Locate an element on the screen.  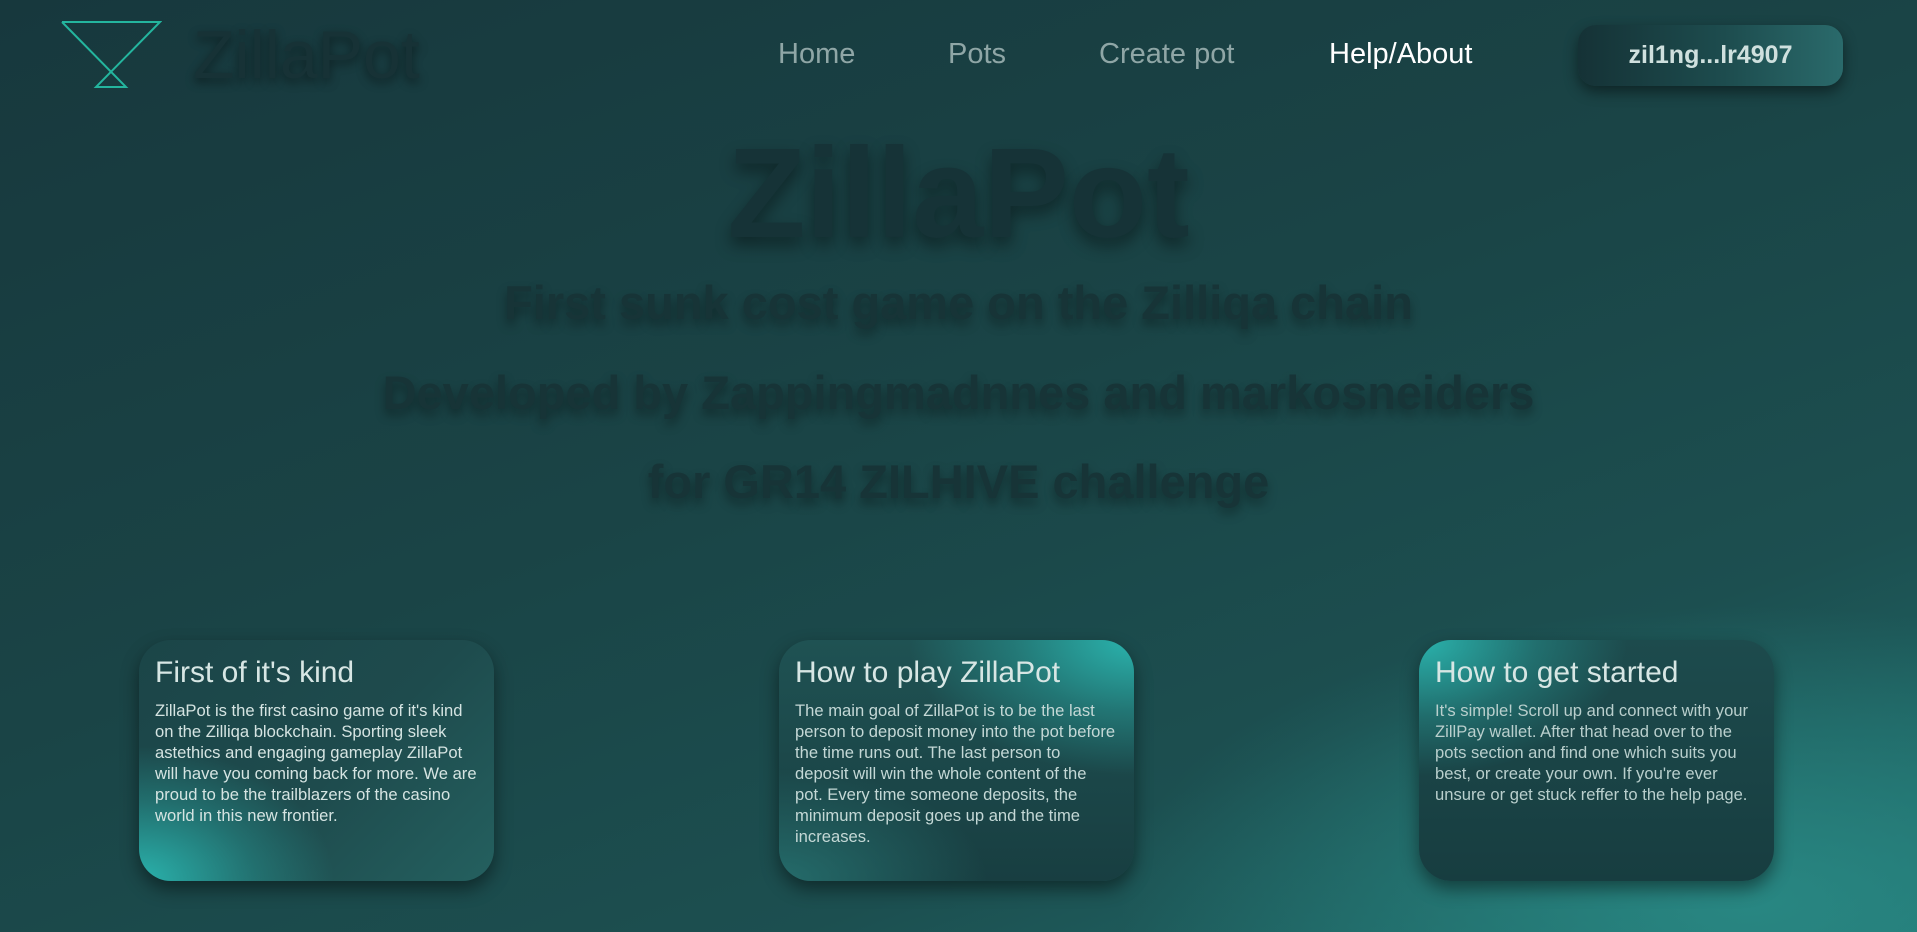
hero-challenge: for GR14 ZILHIVE challenge is located at coordinates (958, 481).